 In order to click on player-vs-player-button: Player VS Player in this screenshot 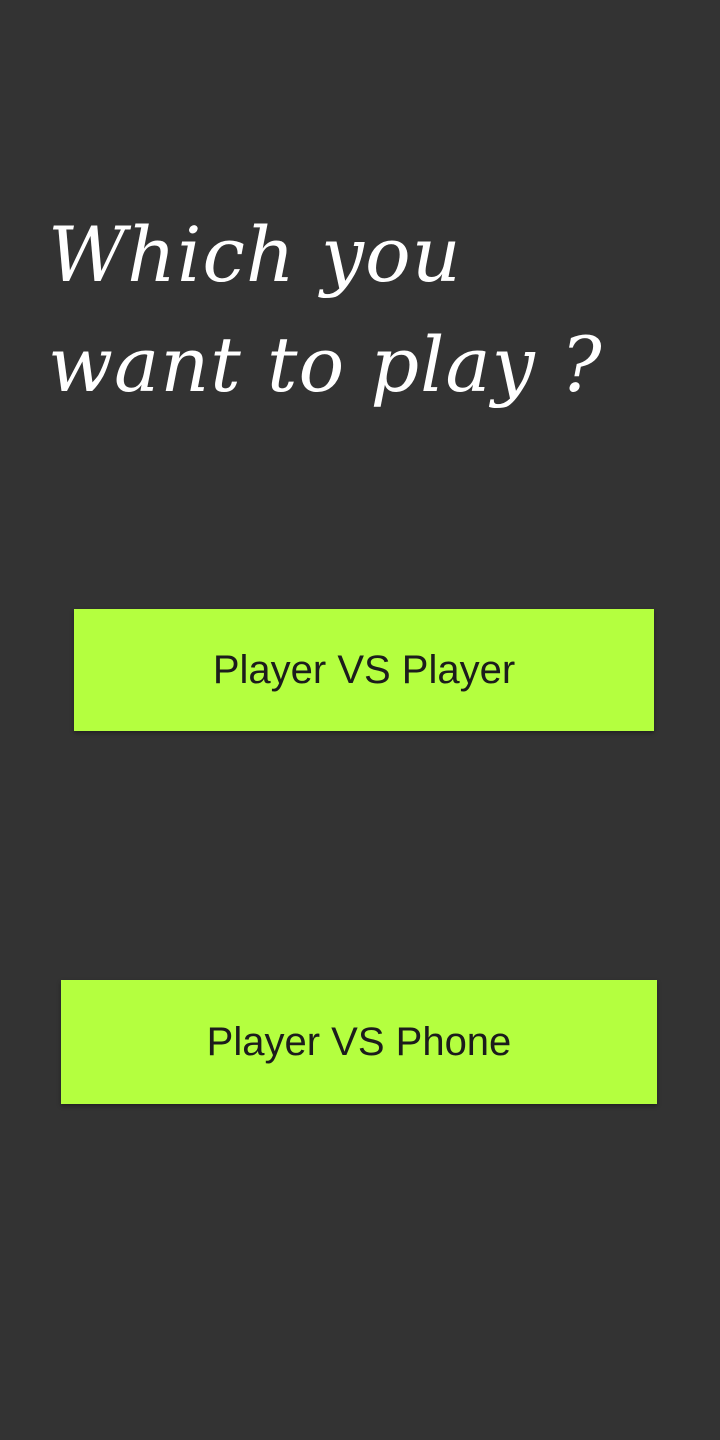, I will do `click(364, 670)`.